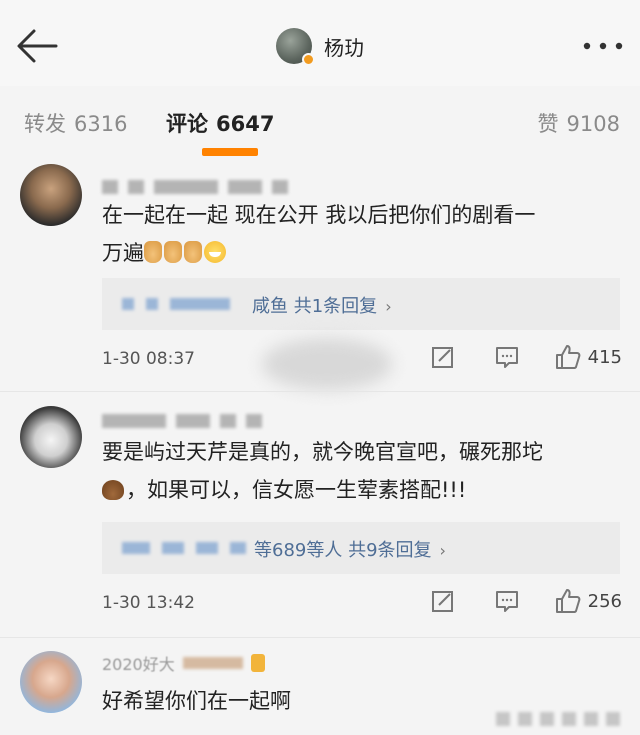 This screenshot has height=735, width=640. What do you see at coordinates (215, 252) in the screenshot?
I see `grin-emoji-icon` at bounding box center [215, 252].